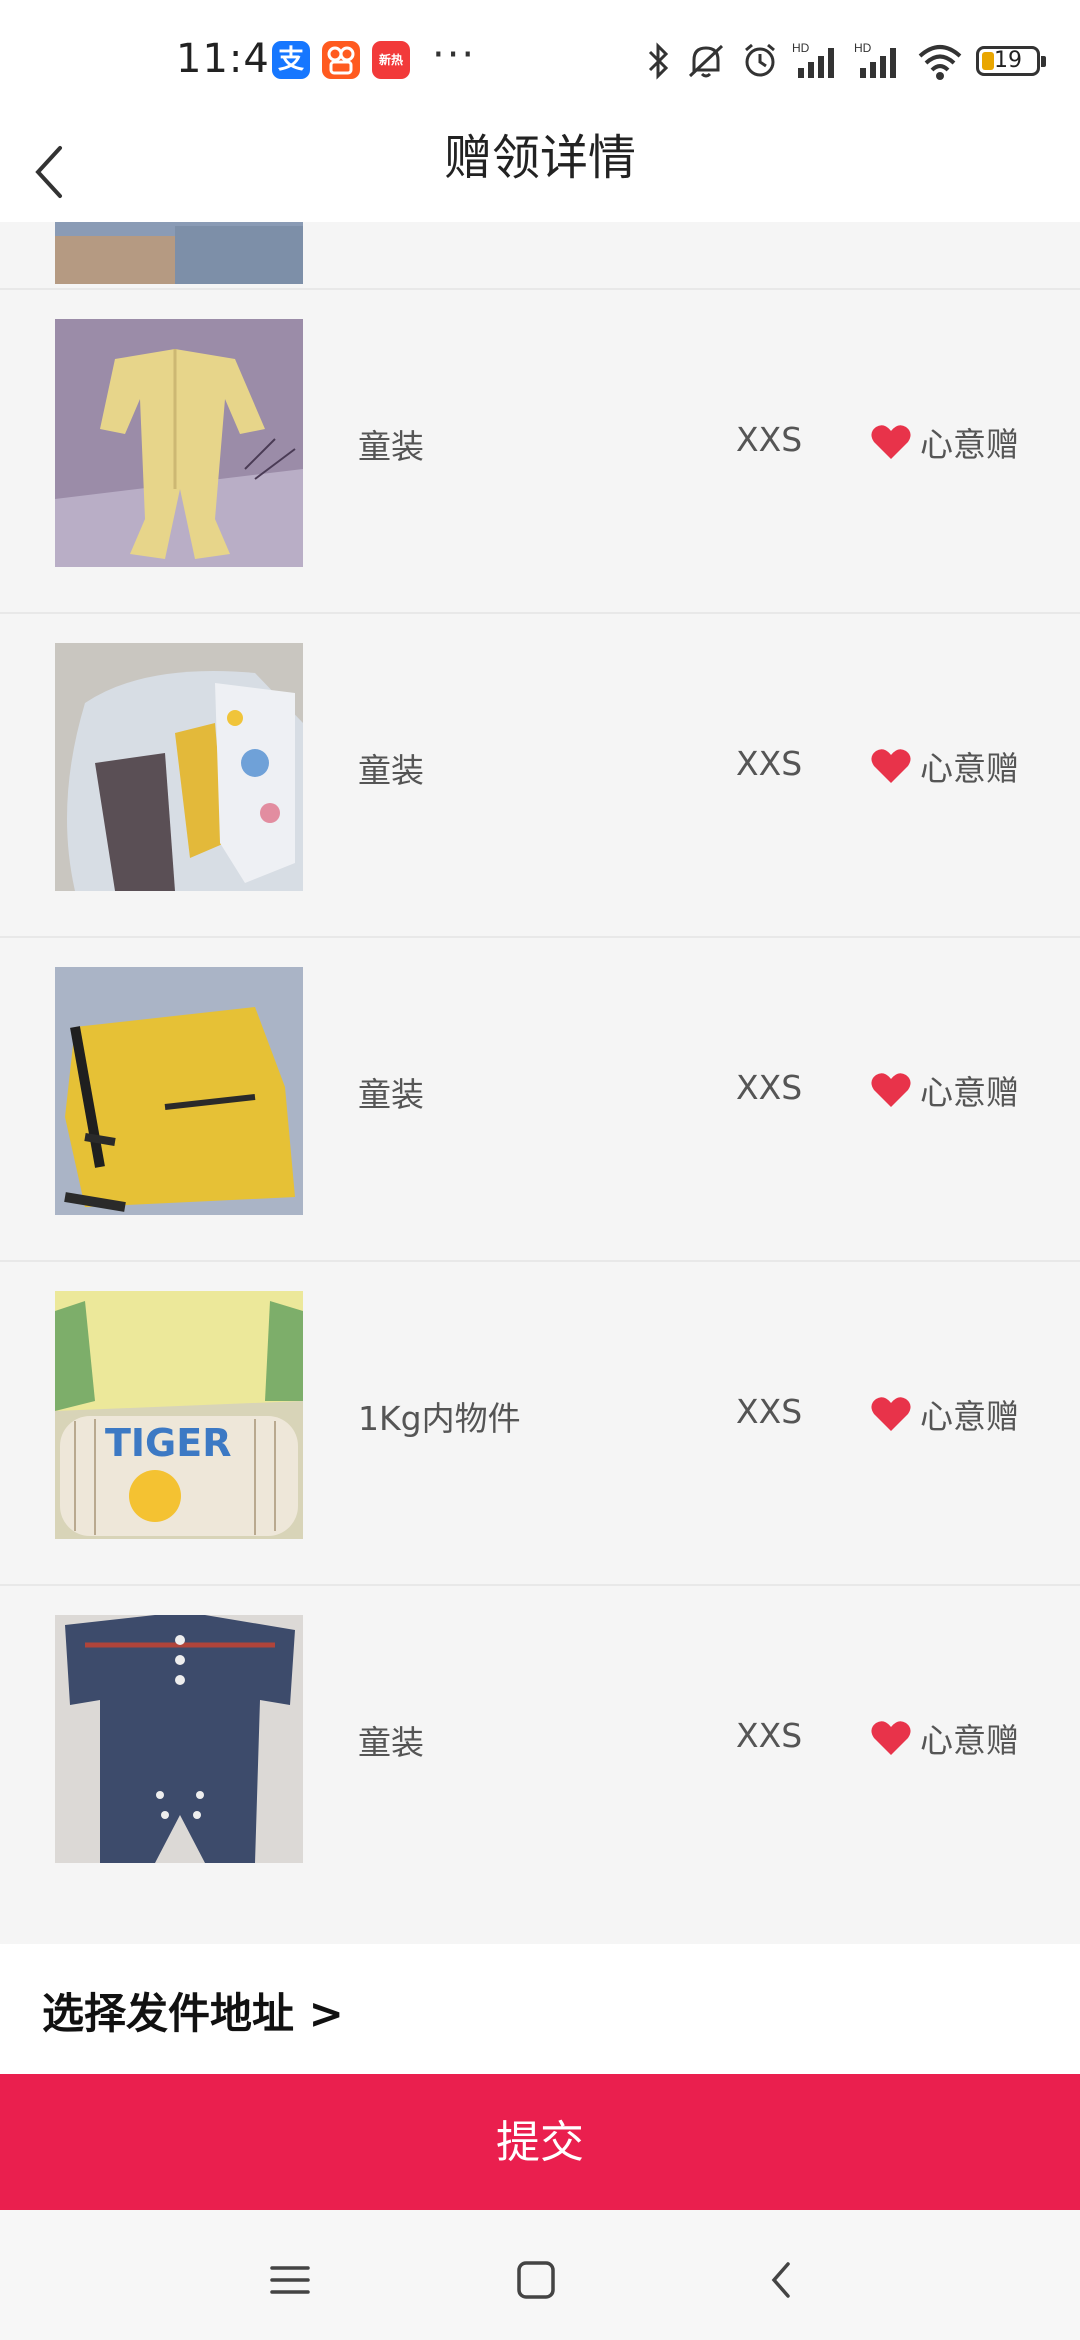 The image size is (1080, 2340). I want to click on alipay-app-icon: 支, so click(291, 60).